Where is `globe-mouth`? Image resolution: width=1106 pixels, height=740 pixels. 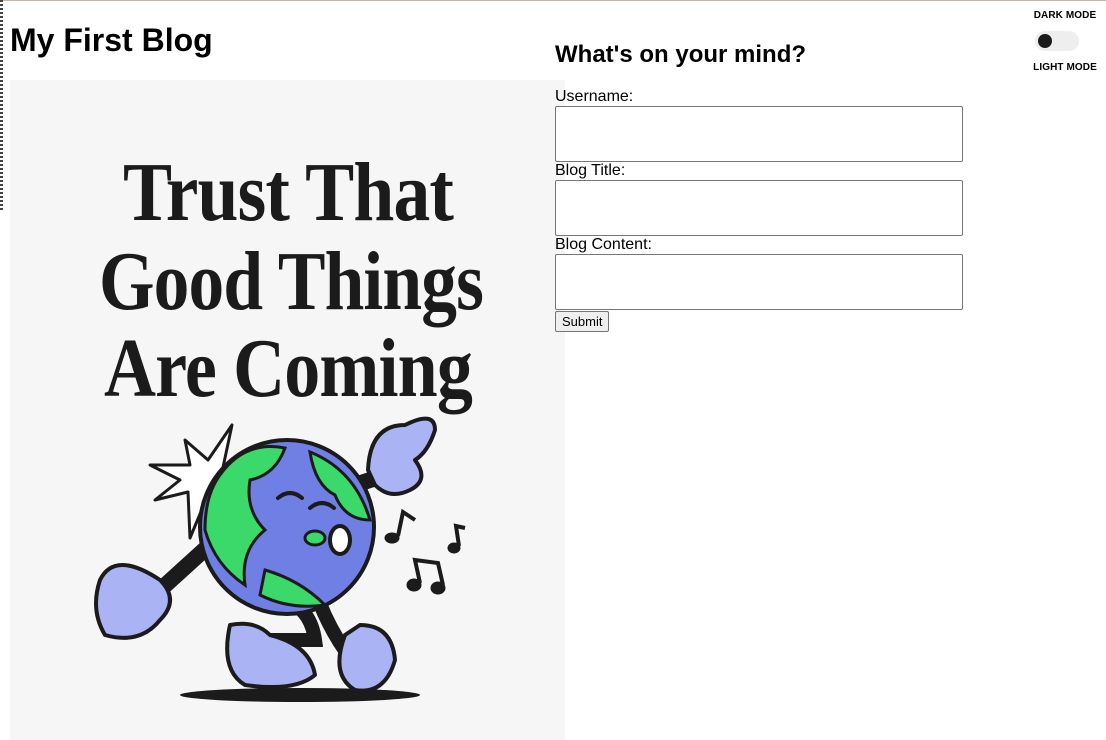
globe-mouth is located at coordinates (340, 540).